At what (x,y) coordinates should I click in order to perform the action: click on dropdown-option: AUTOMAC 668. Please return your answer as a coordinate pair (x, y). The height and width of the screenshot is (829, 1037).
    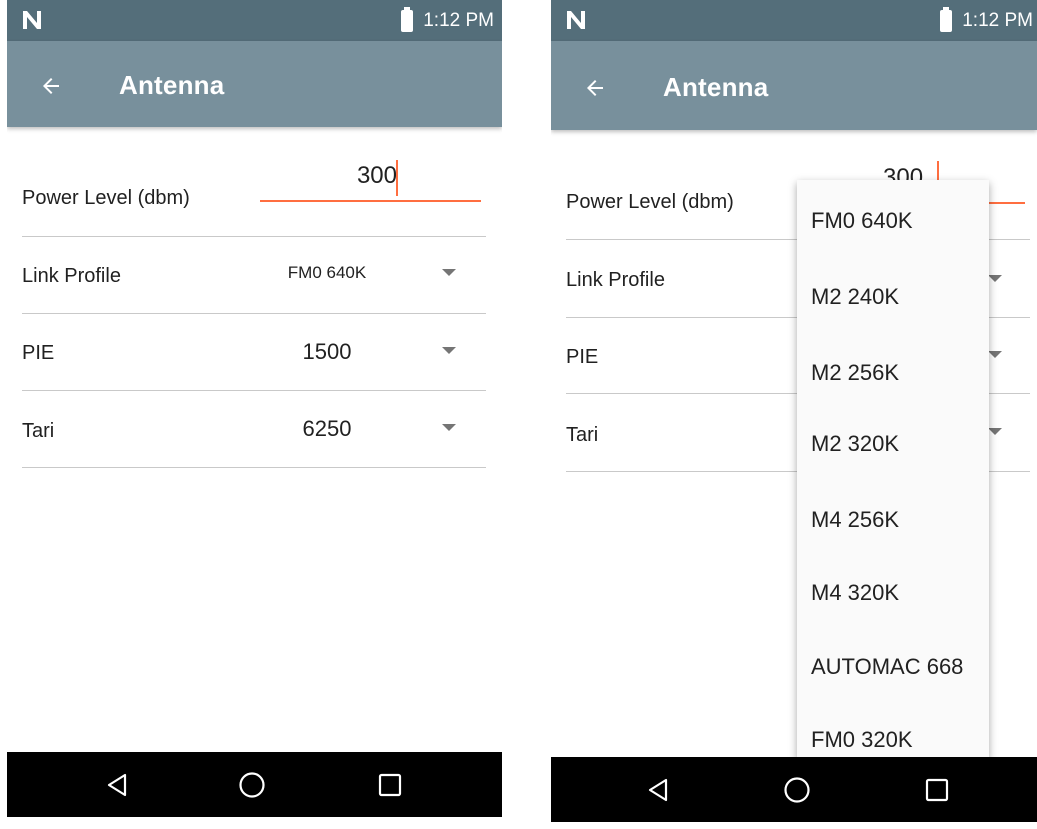
    Looking at the image, I should click on (887, 667).